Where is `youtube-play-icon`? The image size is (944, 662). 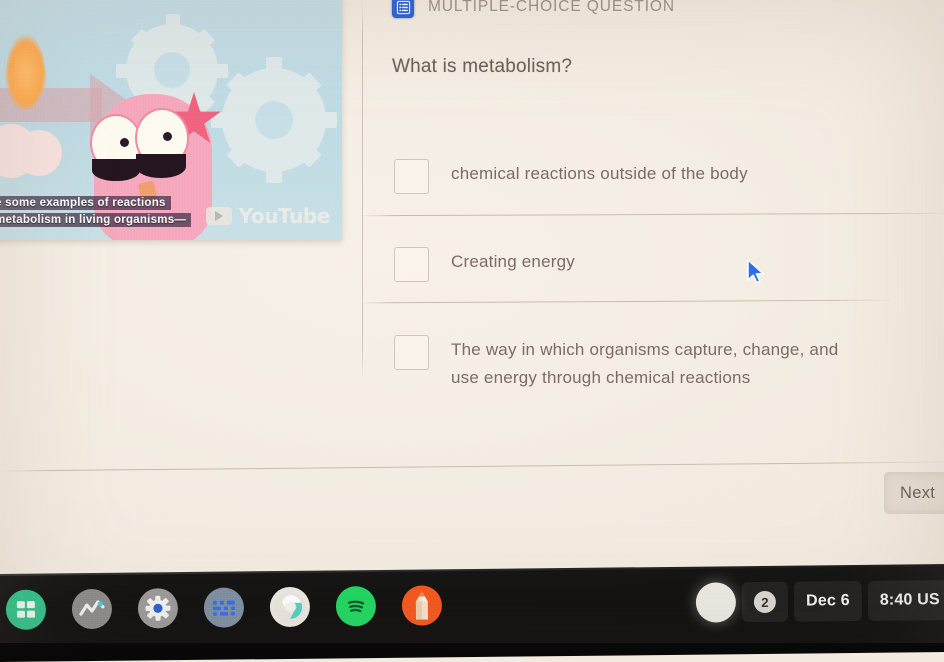
youtube-play-icon is located at coordinates (218, 216).